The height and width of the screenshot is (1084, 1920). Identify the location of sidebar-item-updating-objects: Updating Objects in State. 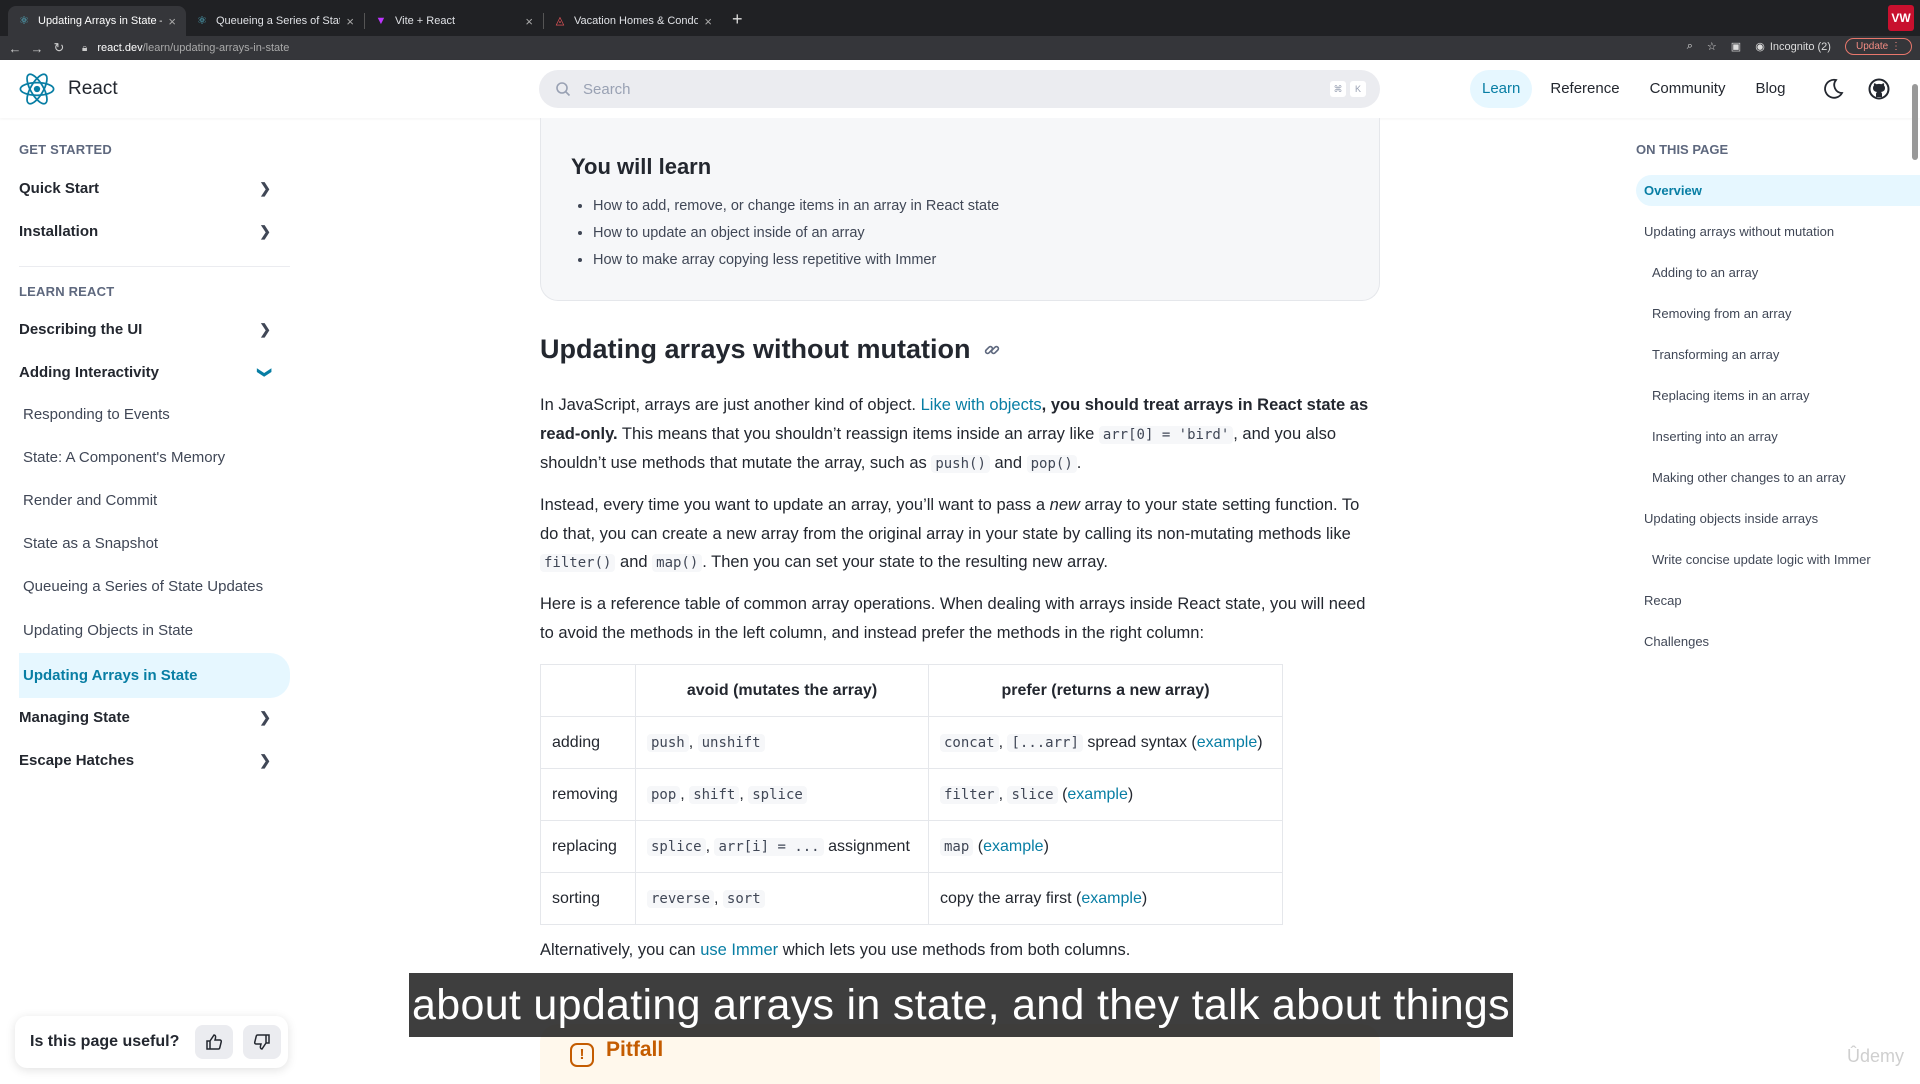
(154, 631).